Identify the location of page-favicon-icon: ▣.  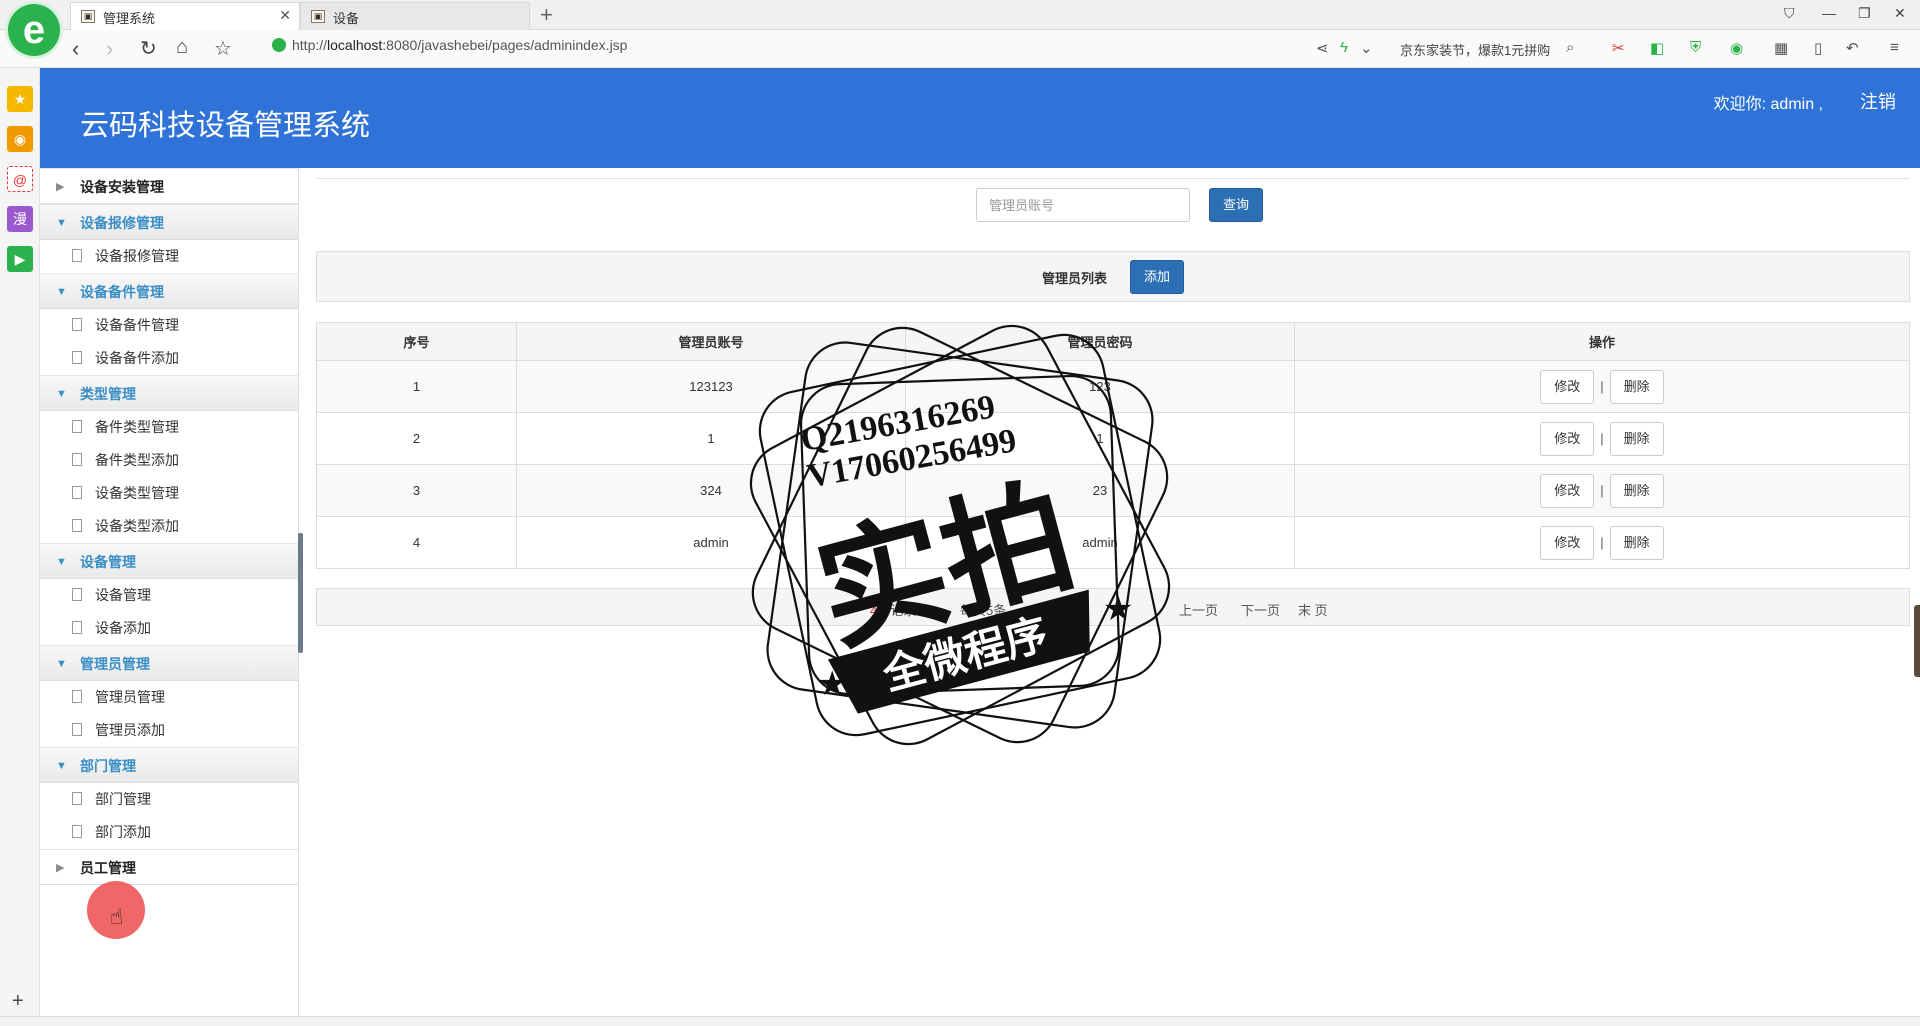
(88, 16).